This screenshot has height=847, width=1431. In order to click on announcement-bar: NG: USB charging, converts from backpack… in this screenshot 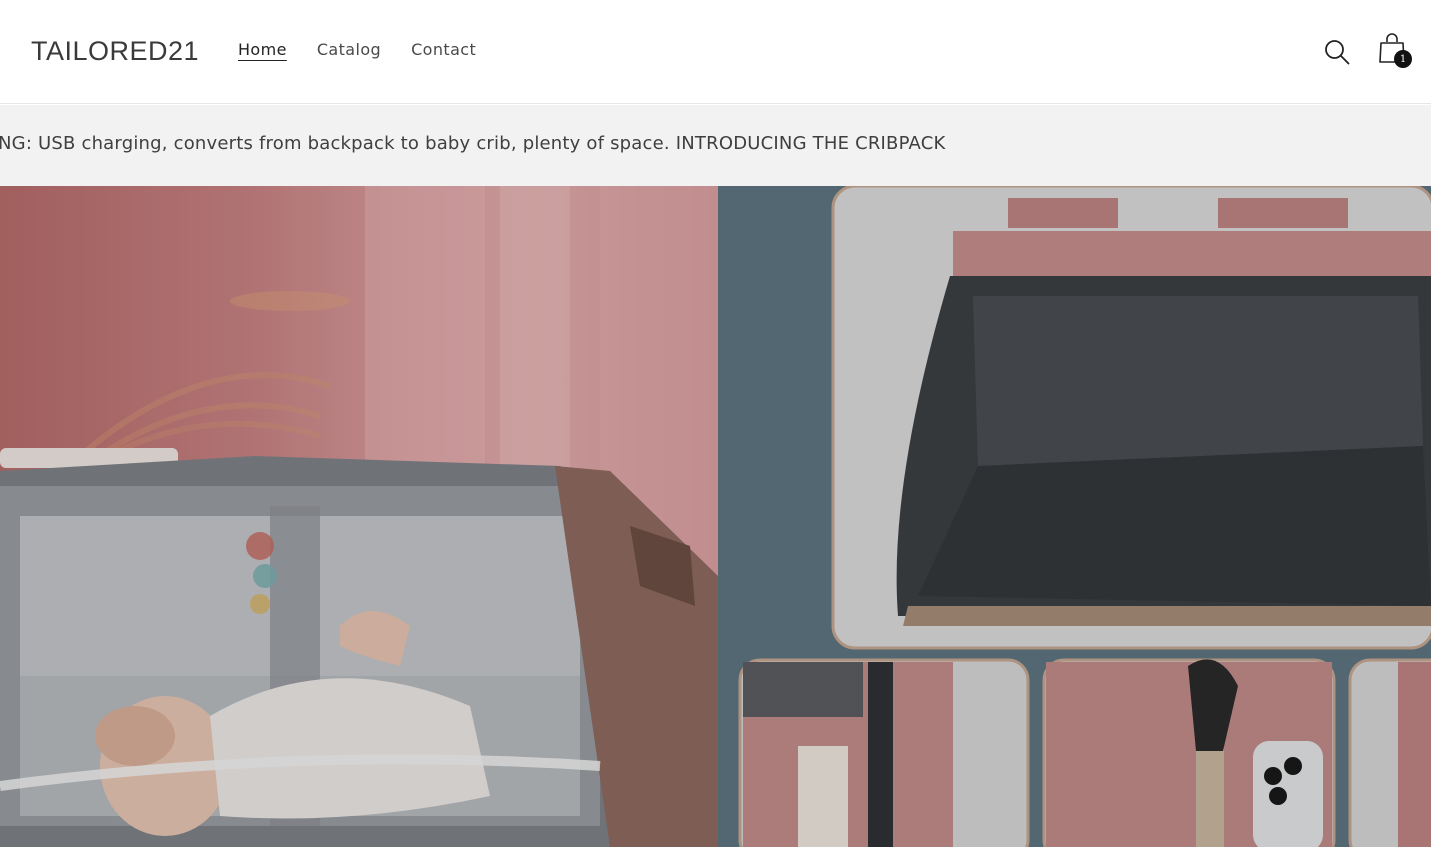, I will do `click(715, 145)`.